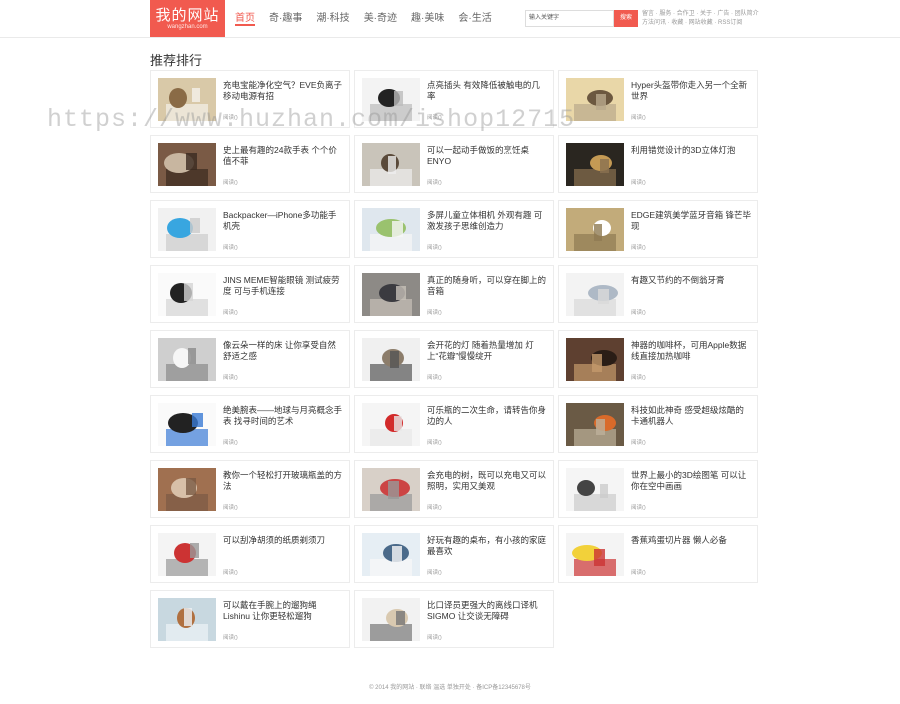  What do you see at coordinates (595, 229) in the screenshot?
I see `speaker-thumbnail` at bounding box center [595, 229].